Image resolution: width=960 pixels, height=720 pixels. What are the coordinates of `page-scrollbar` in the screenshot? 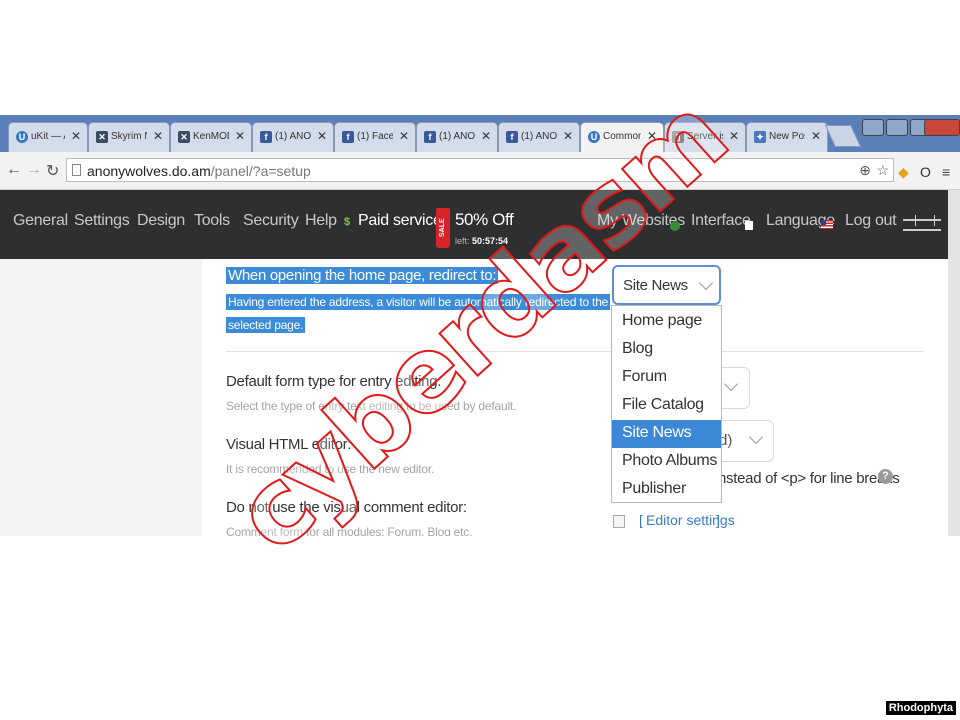 It's located at (954, 363).